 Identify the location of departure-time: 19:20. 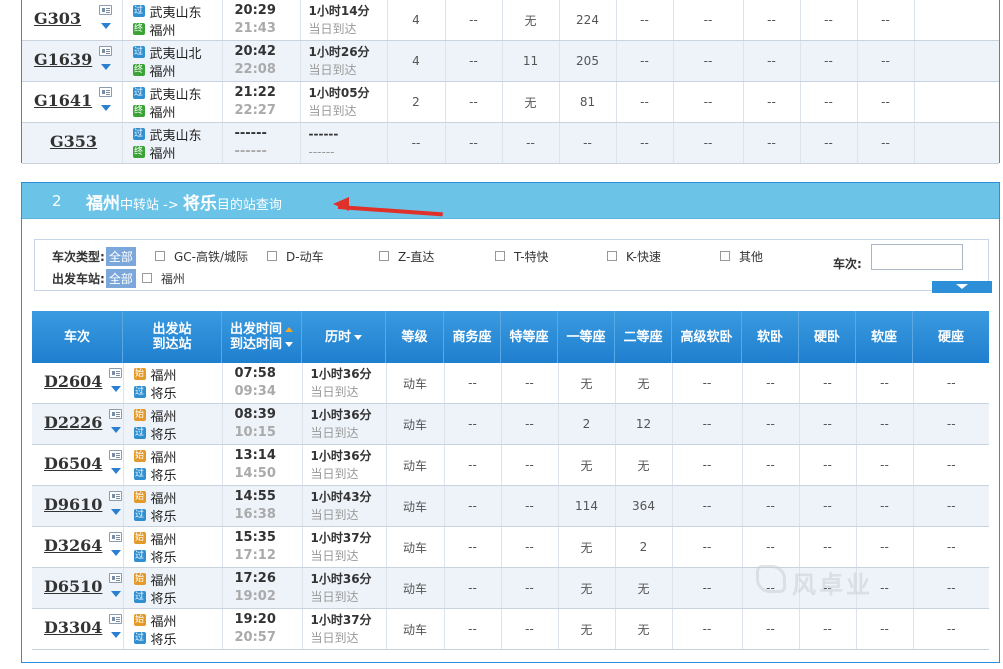
(255, 619).